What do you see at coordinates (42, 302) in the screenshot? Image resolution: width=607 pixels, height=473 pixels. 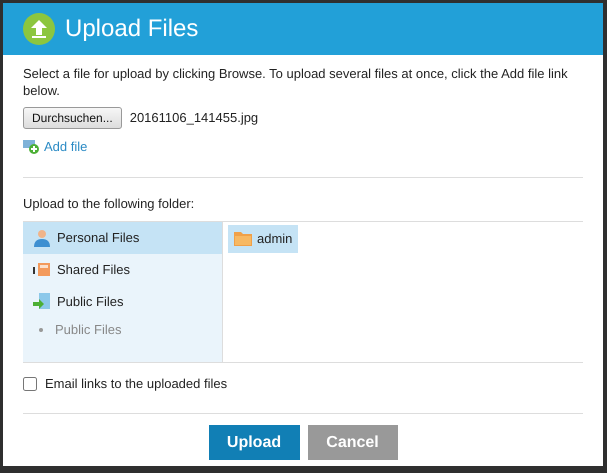 I see `public-folder-icon` at bounding box center [42, 302].